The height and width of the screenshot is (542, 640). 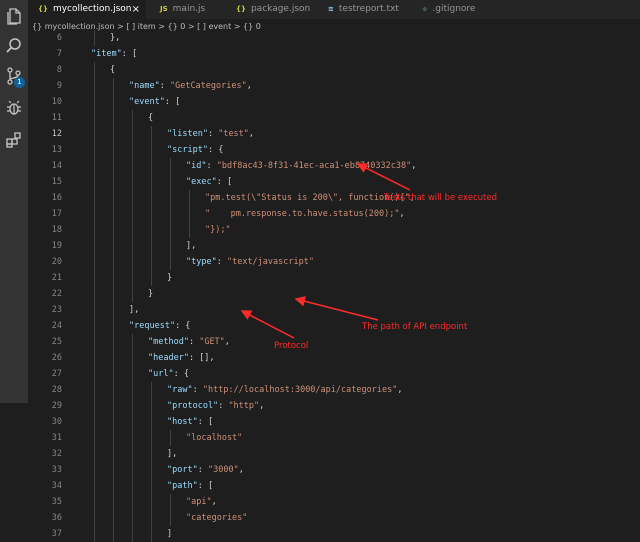 What do you see at coordinates (56, 198) in the screenshot?
I see `line-number: 16` at bounding box center [56, 198].